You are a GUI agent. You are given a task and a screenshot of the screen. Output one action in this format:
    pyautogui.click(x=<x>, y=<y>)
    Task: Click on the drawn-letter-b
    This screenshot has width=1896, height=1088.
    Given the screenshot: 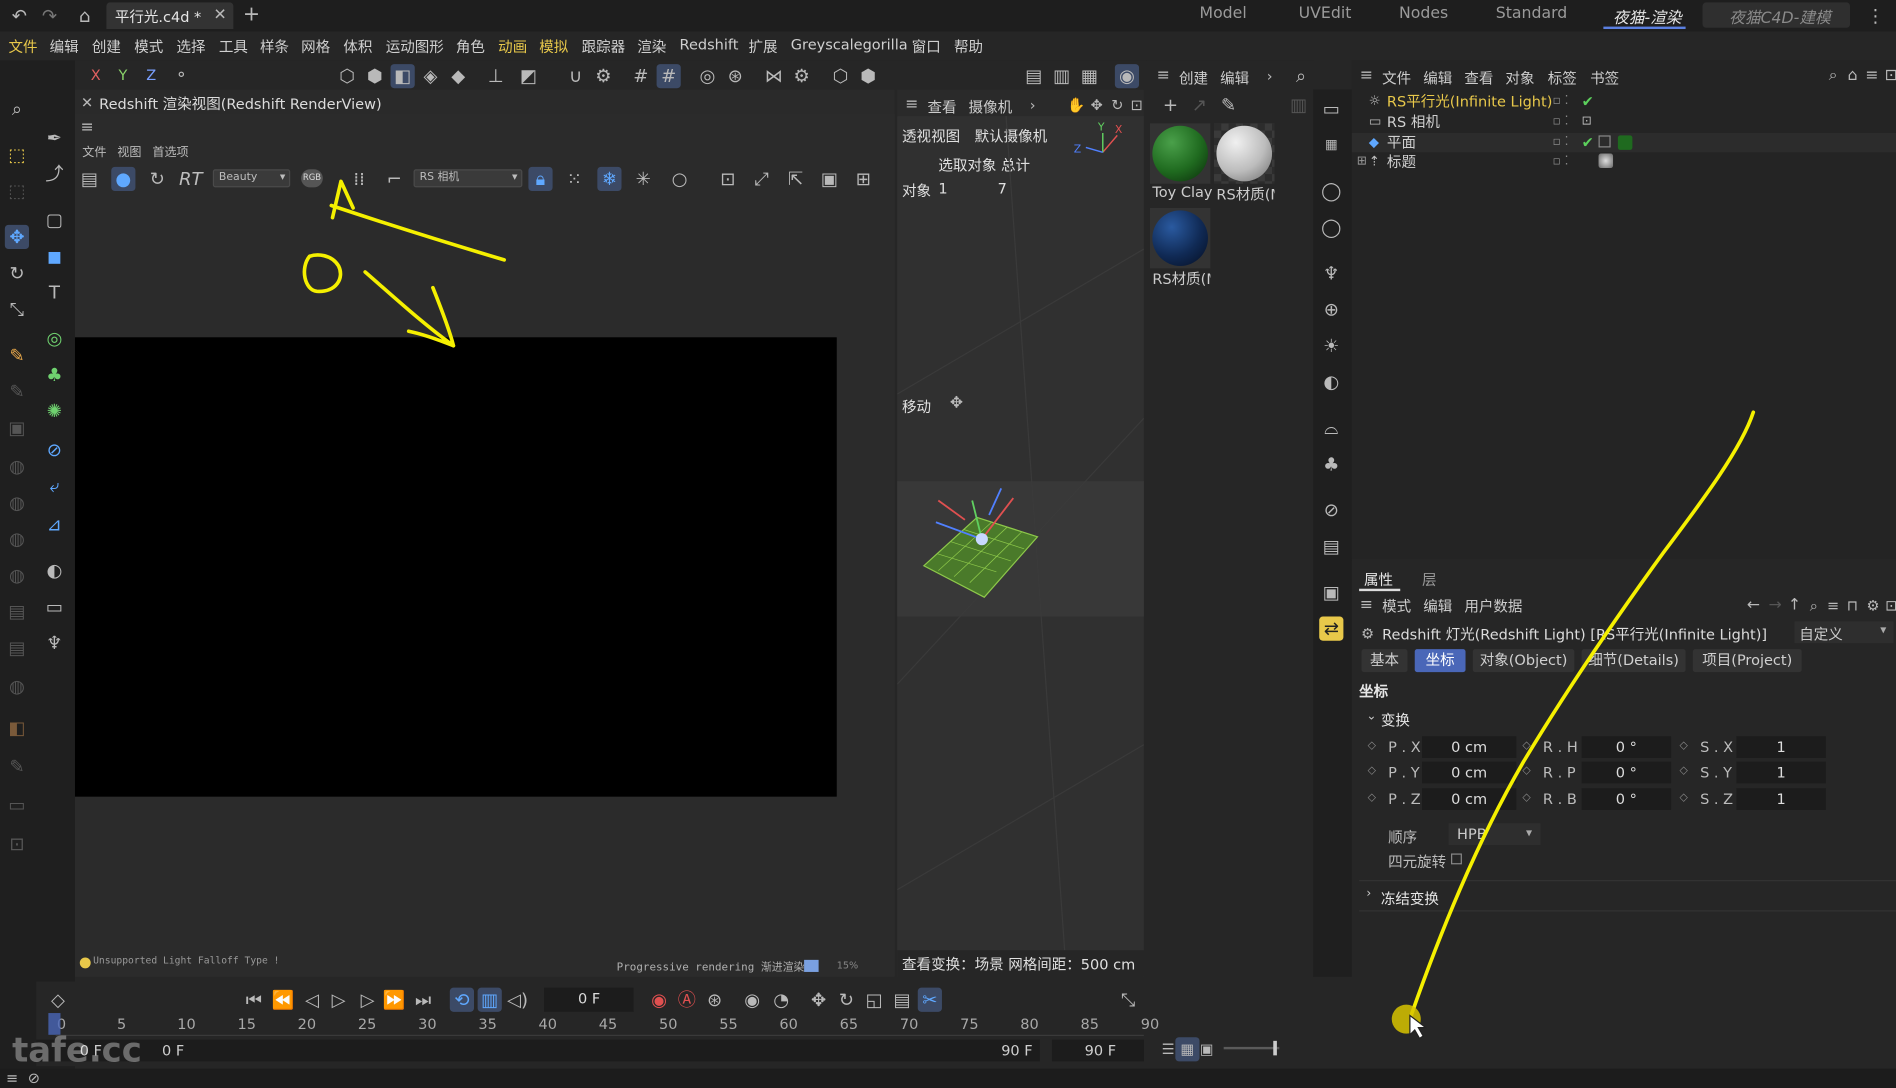 What is the action you would take?
    pyautogui.click(x=322, y=273)
    